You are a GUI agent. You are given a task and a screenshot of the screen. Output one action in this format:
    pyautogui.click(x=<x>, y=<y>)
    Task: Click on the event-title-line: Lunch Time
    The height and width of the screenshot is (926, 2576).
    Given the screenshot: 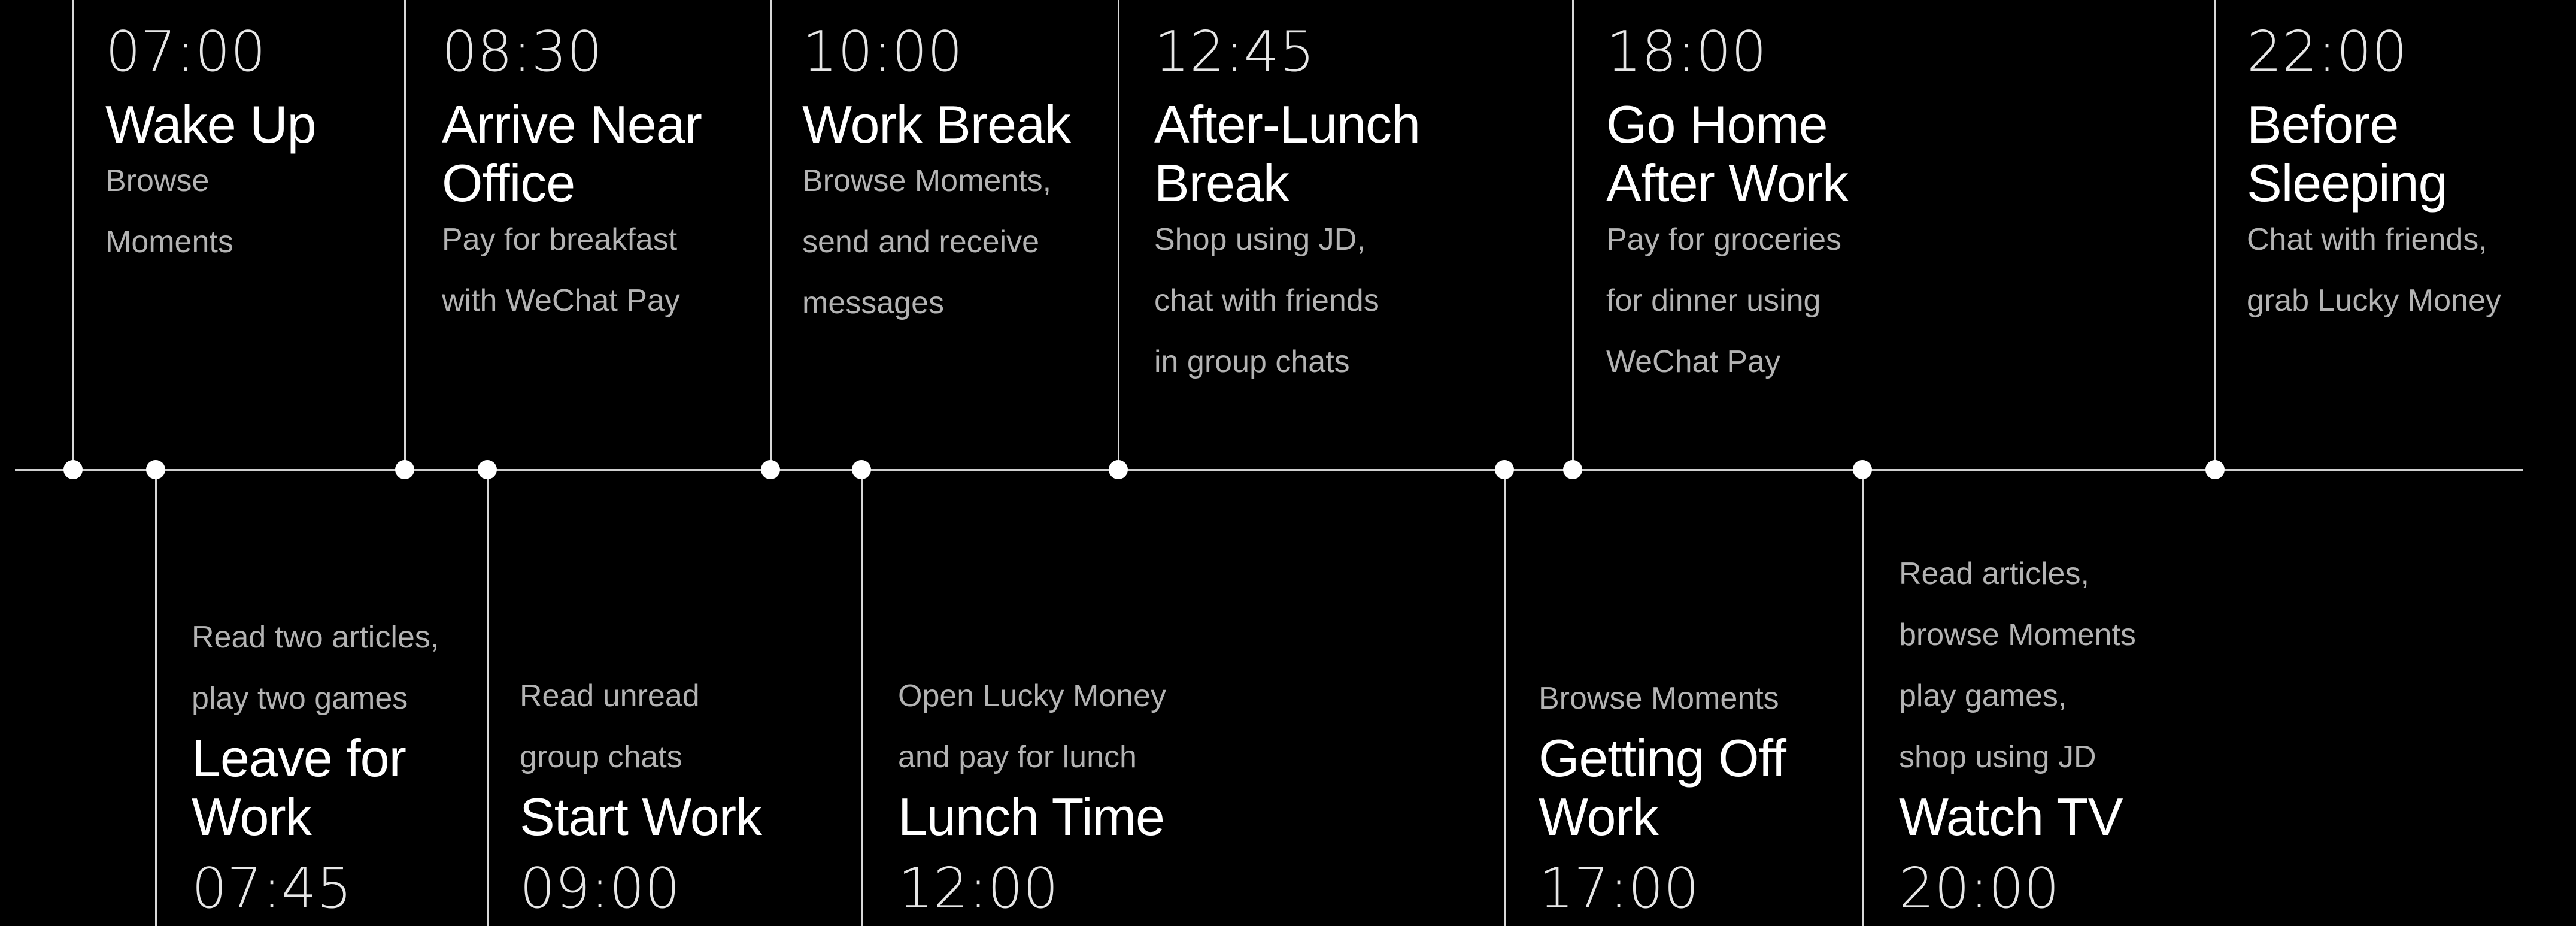 What is the action you would take?
    pyautogui.click(x=1031, y=816)
    